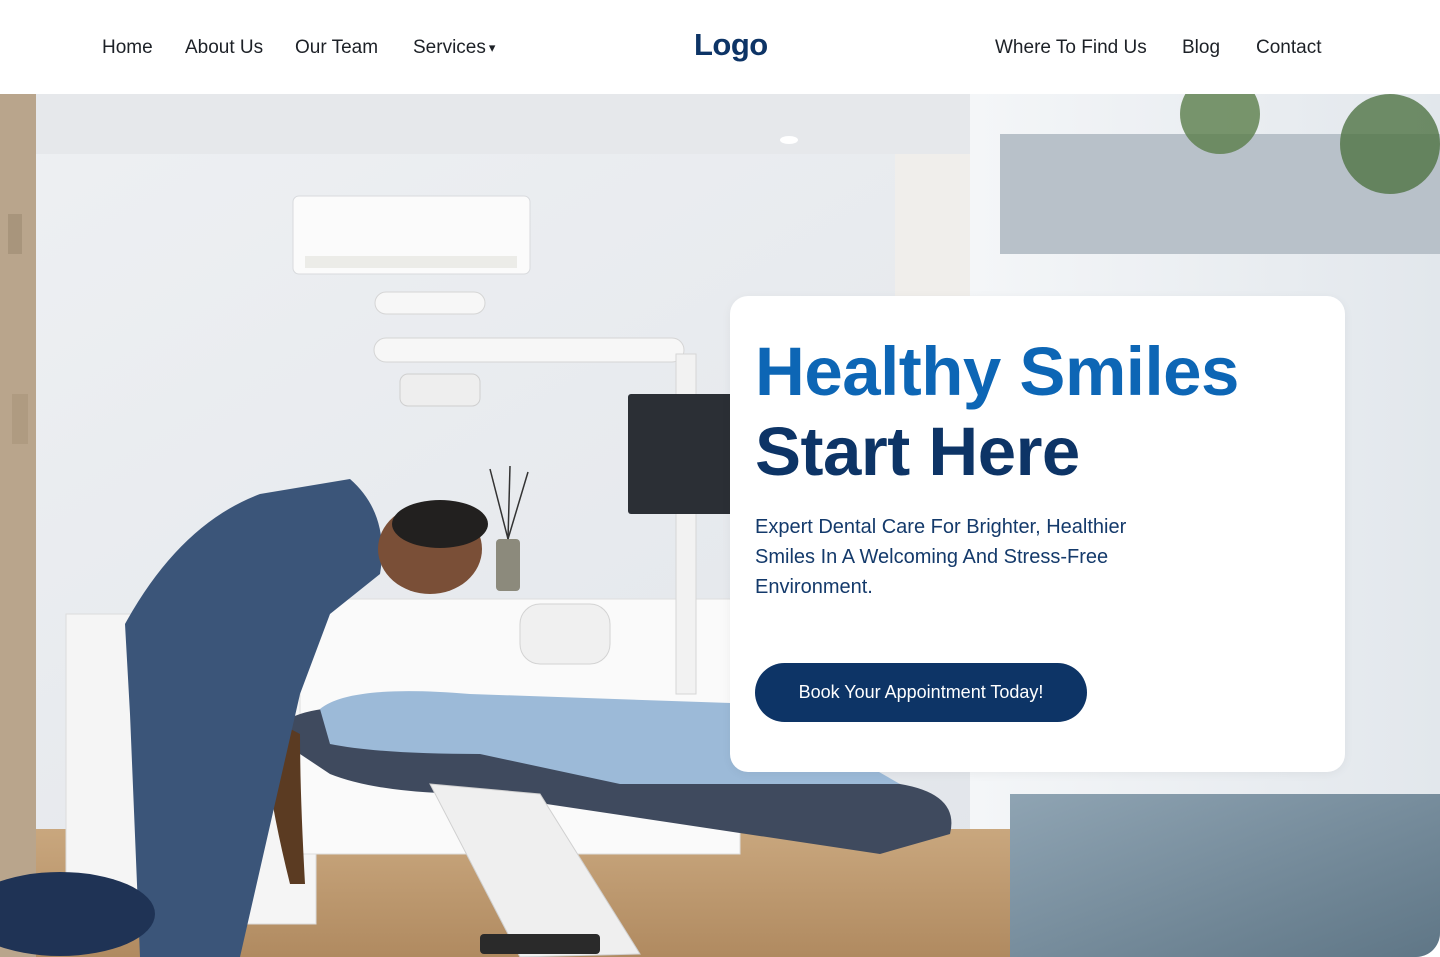  I want to click on nav-link-home: Home, so click(127, 48).